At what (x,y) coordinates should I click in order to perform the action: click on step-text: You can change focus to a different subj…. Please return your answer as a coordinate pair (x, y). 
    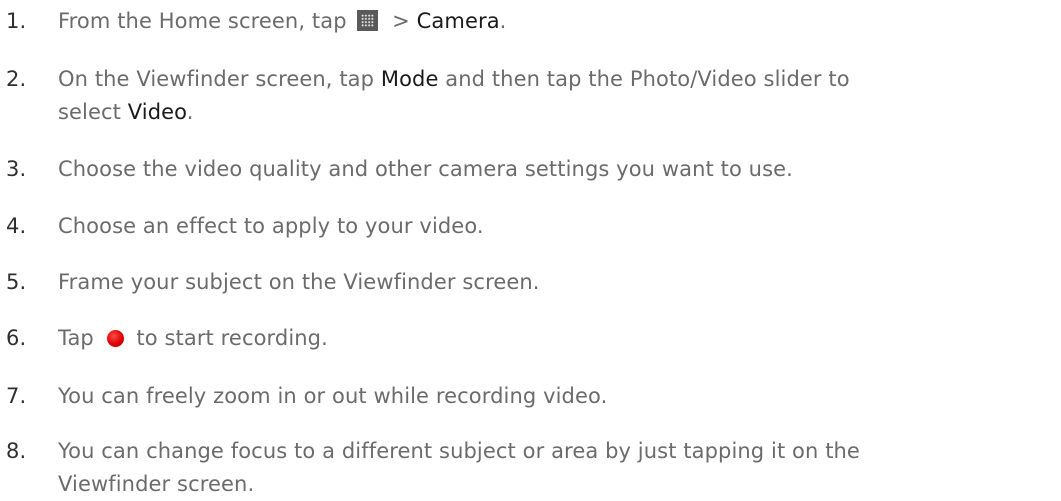
    Looking at the image, I should click on (459, 467).